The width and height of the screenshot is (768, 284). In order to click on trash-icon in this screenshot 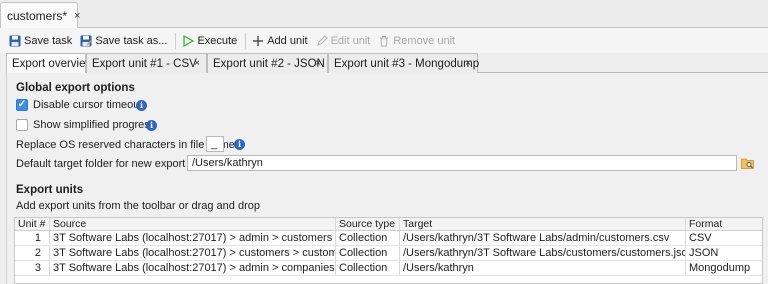, I will do `click(384, 41)`.